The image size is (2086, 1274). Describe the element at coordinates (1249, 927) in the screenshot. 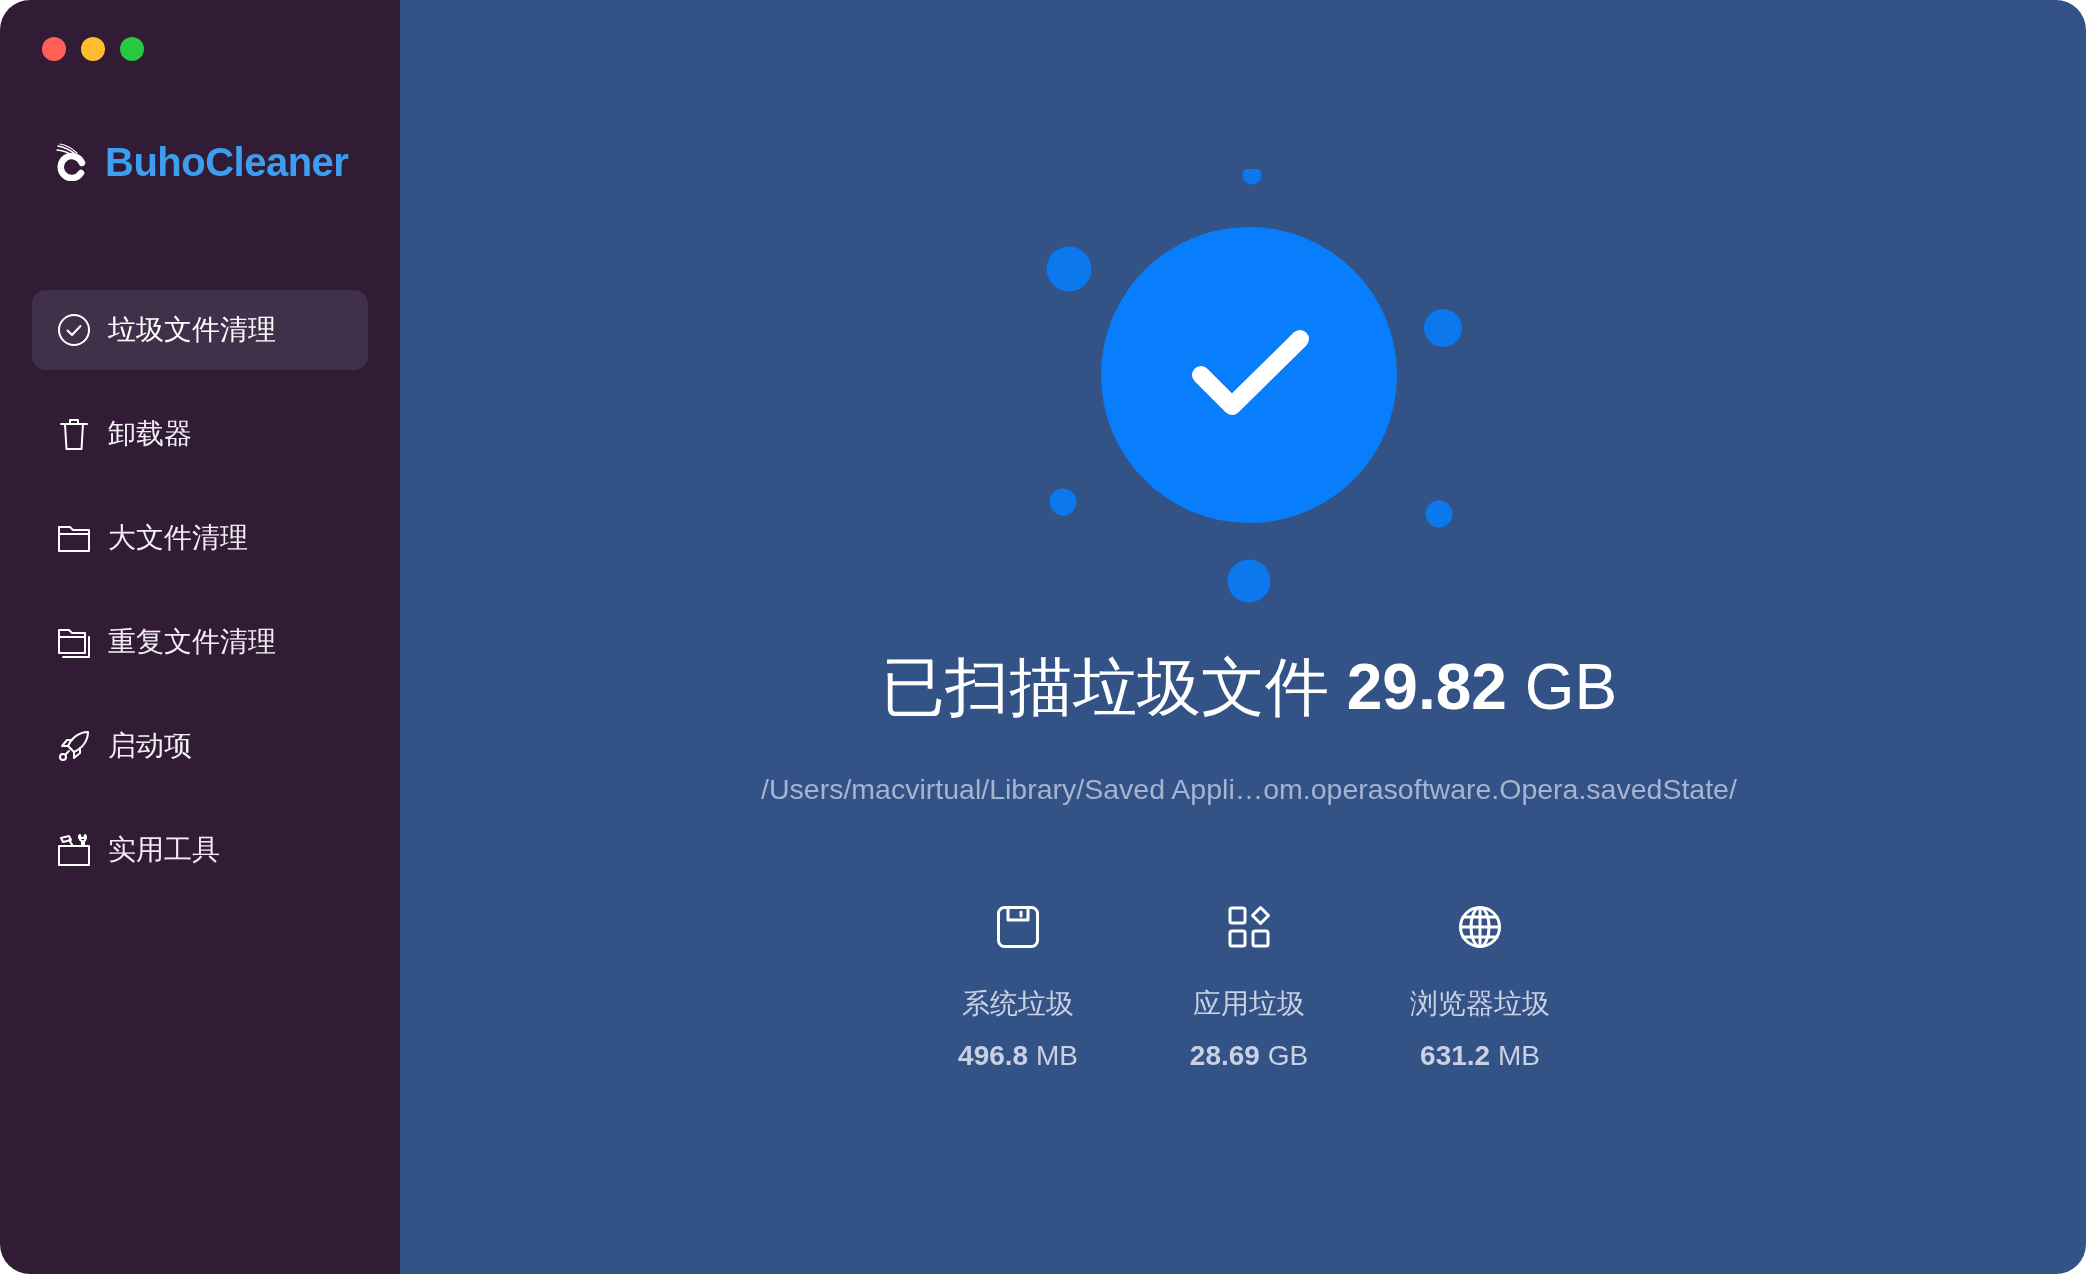

I see `app-grid-icon` at that location.